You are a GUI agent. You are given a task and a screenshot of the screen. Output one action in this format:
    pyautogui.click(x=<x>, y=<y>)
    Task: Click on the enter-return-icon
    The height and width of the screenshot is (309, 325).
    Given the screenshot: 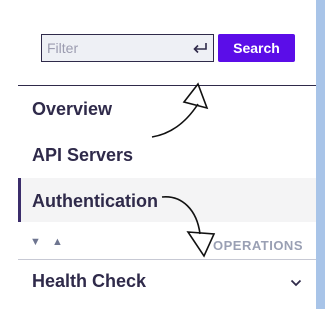 What is the action you would take?
    pyautogui.click(x=200, y=48)
    